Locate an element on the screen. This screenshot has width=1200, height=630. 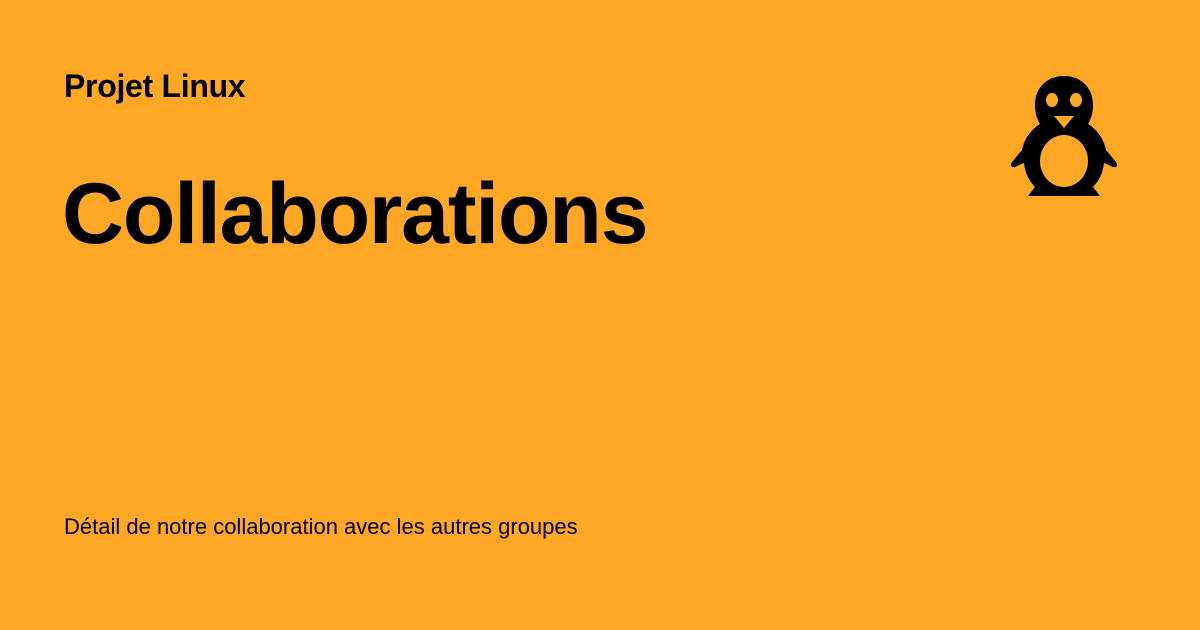
page-title: Collaborations is located at coordinates (355, 214).